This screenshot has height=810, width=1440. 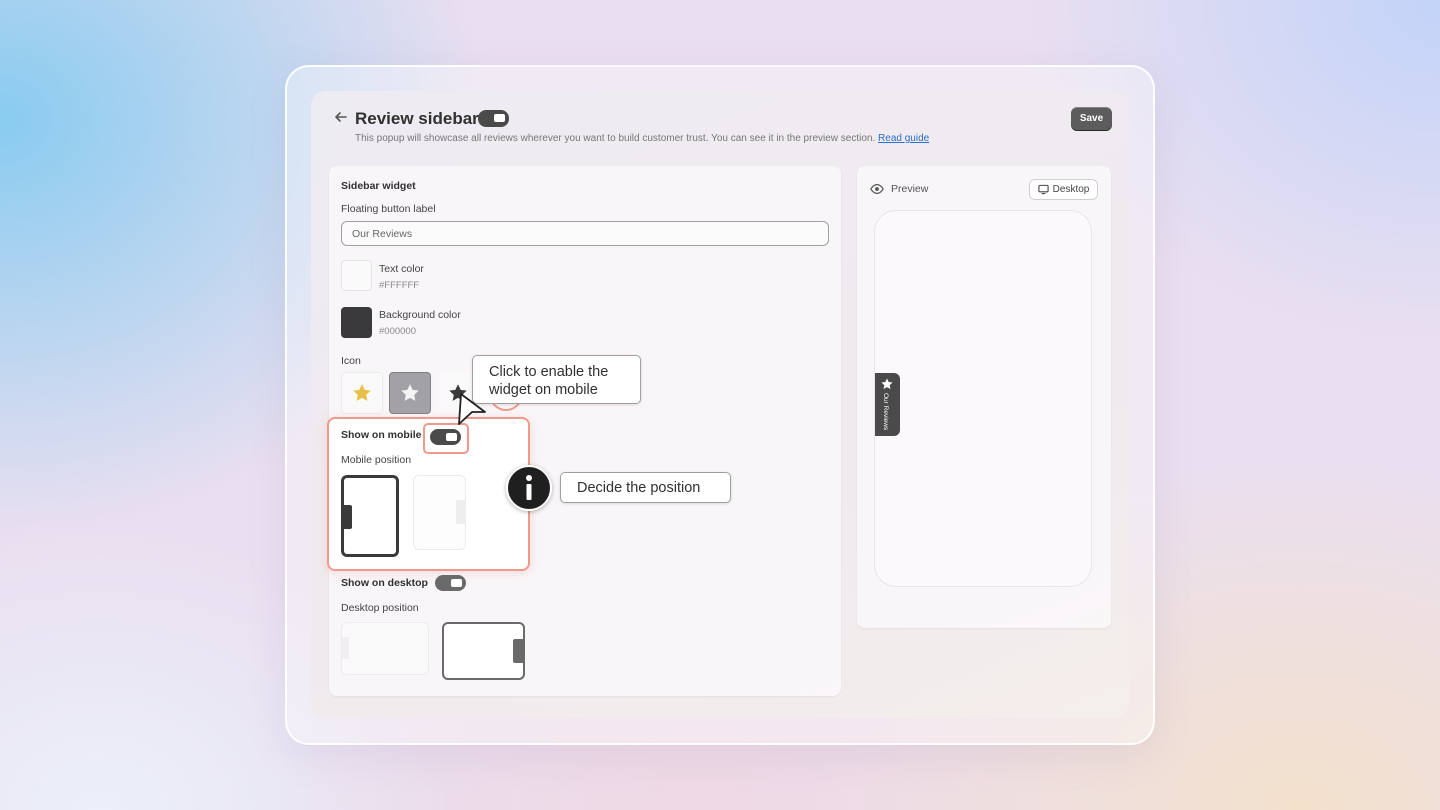 I want to click on desktop-left-tab-indicator, so click(x=345, y=648).